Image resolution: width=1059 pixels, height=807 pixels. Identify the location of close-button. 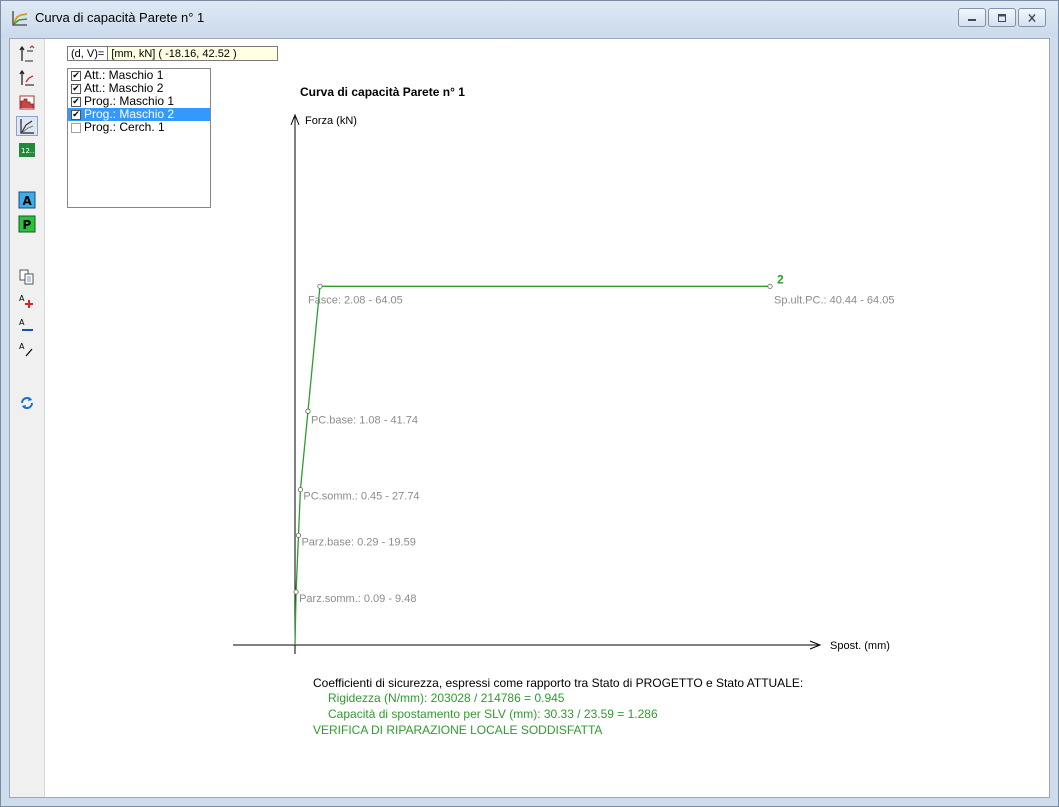
(1032, 17).